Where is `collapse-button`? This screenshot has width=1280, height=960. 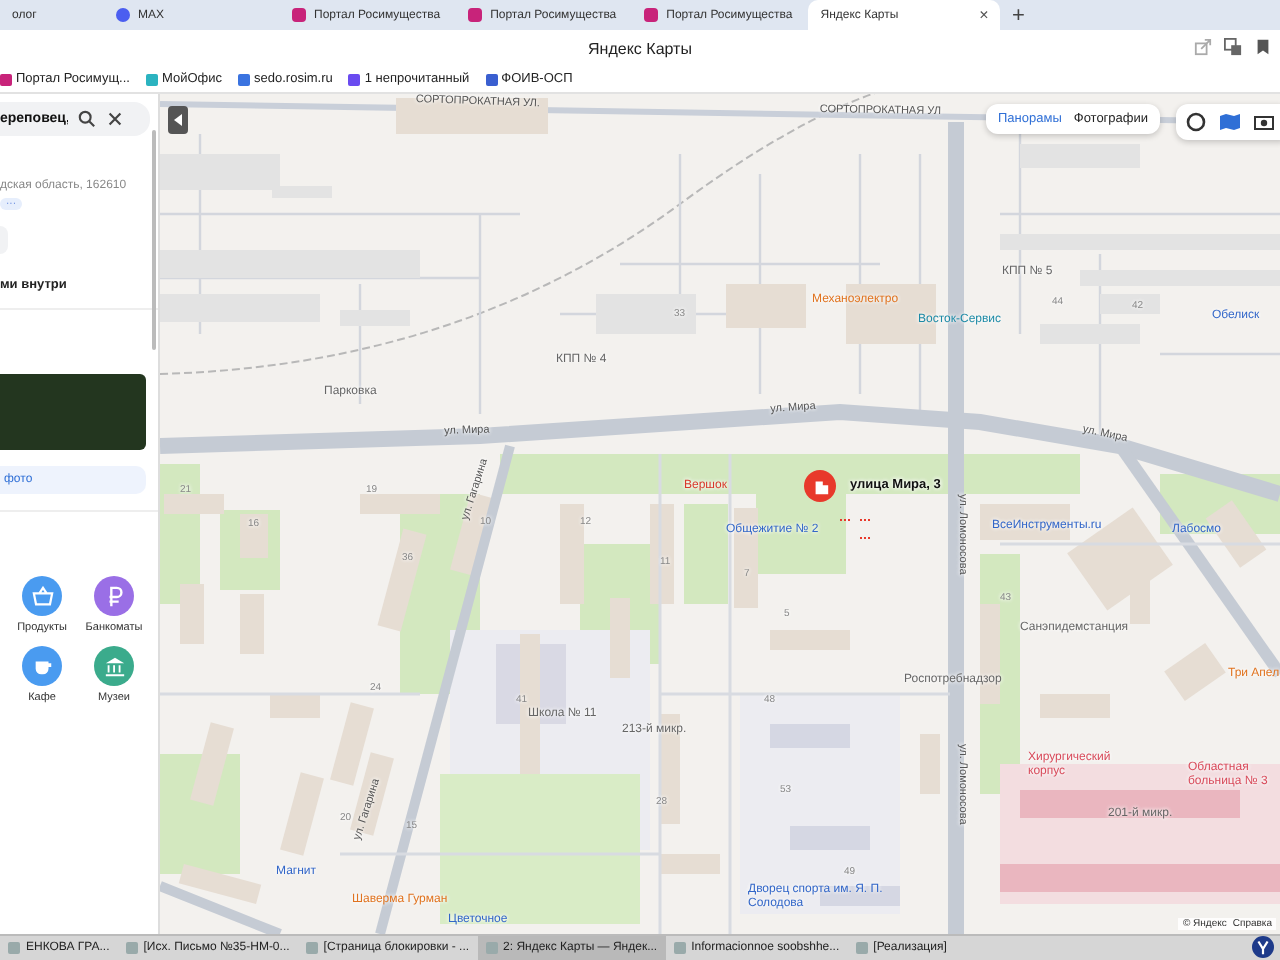
collapse-button is located at coordinates (178, 120).